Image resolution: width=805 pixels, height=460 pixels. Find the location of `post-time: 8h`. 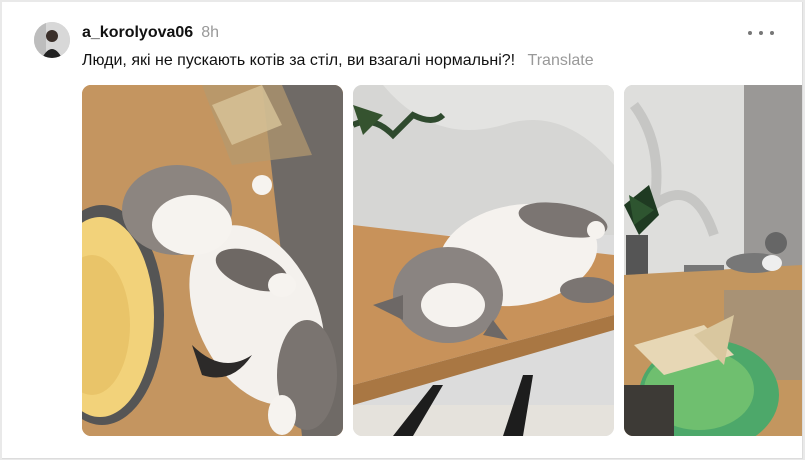

post-time: 8h is located at coordinates (210, 33).